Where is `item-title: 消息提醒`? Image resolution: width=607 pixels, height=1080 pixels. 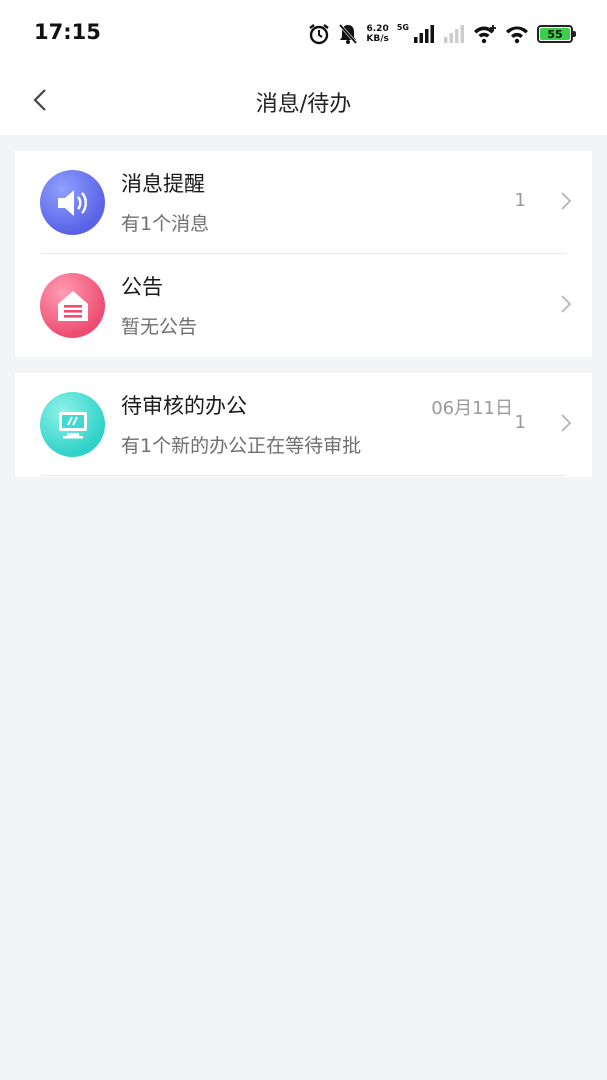
item-title: 消息提醒 is located at coordinates (163, 184).